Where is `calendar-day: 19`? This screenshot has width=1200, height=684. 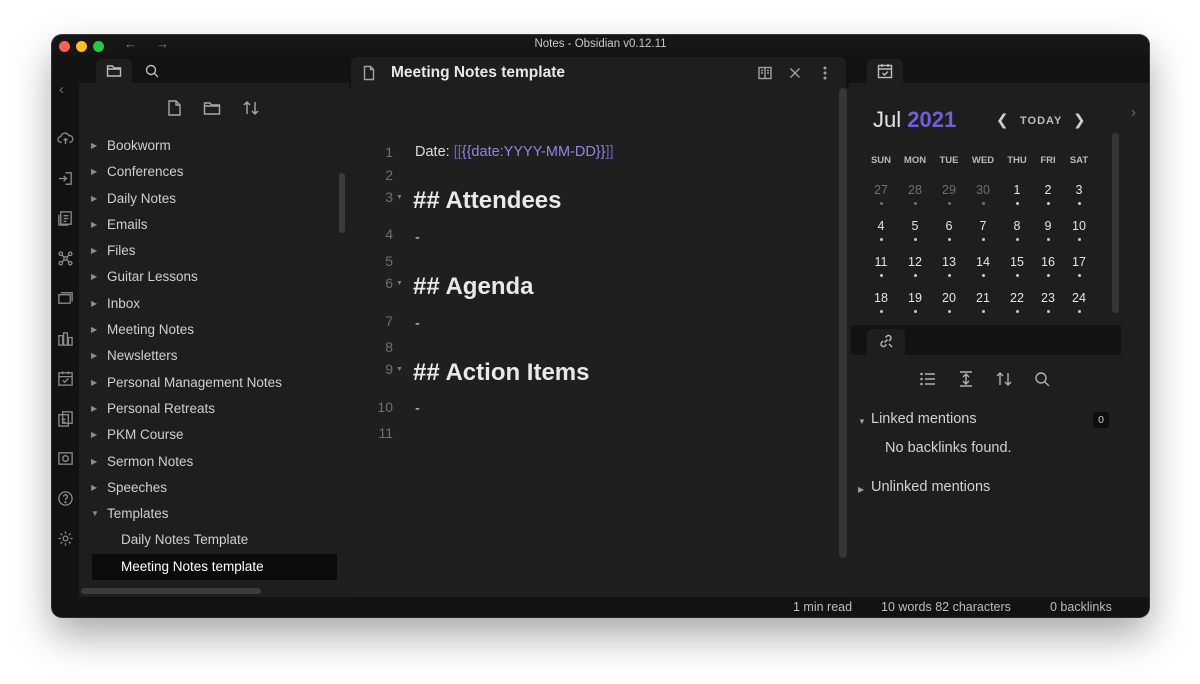
calendar-day: 19 is located at coordinates (915, 298).